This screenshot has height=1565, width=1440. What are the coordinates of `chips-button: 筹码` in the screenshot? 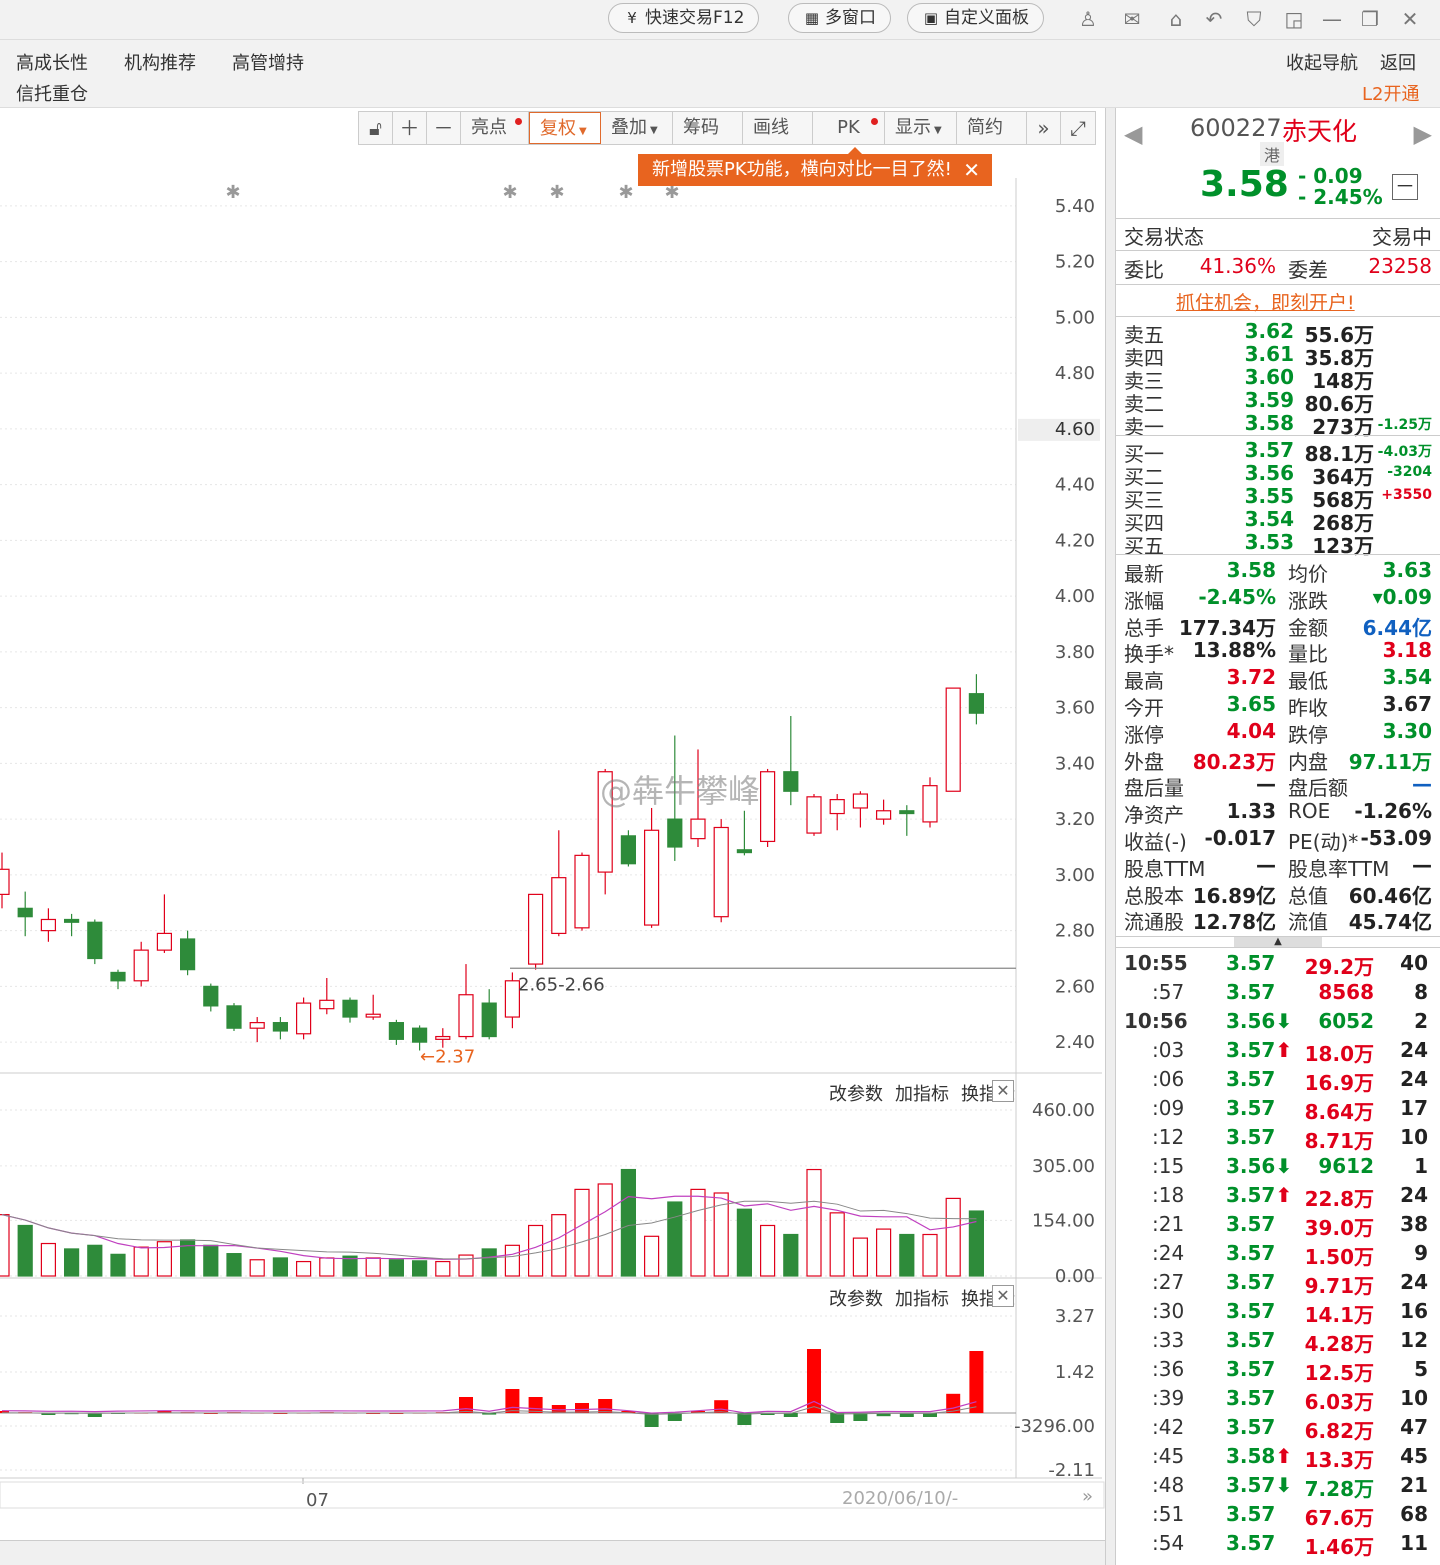 It's located at (708, 128).